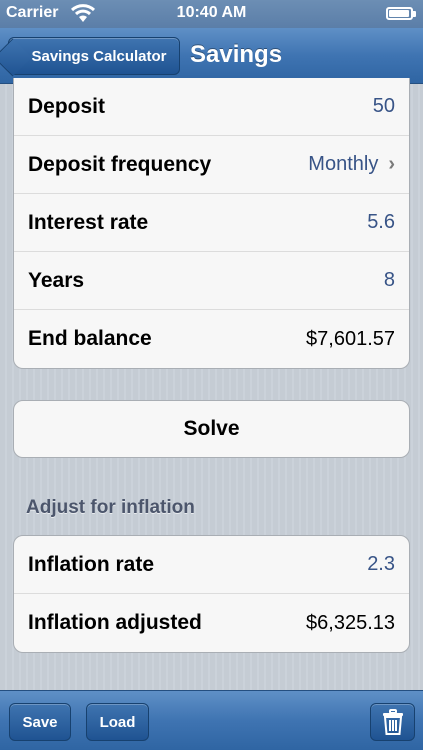 This screenshot has height=750, width=423. Describe the element at coordinates (211, 720) in the screenshot. I see `bottom-toolbar: Save Load` at that location.